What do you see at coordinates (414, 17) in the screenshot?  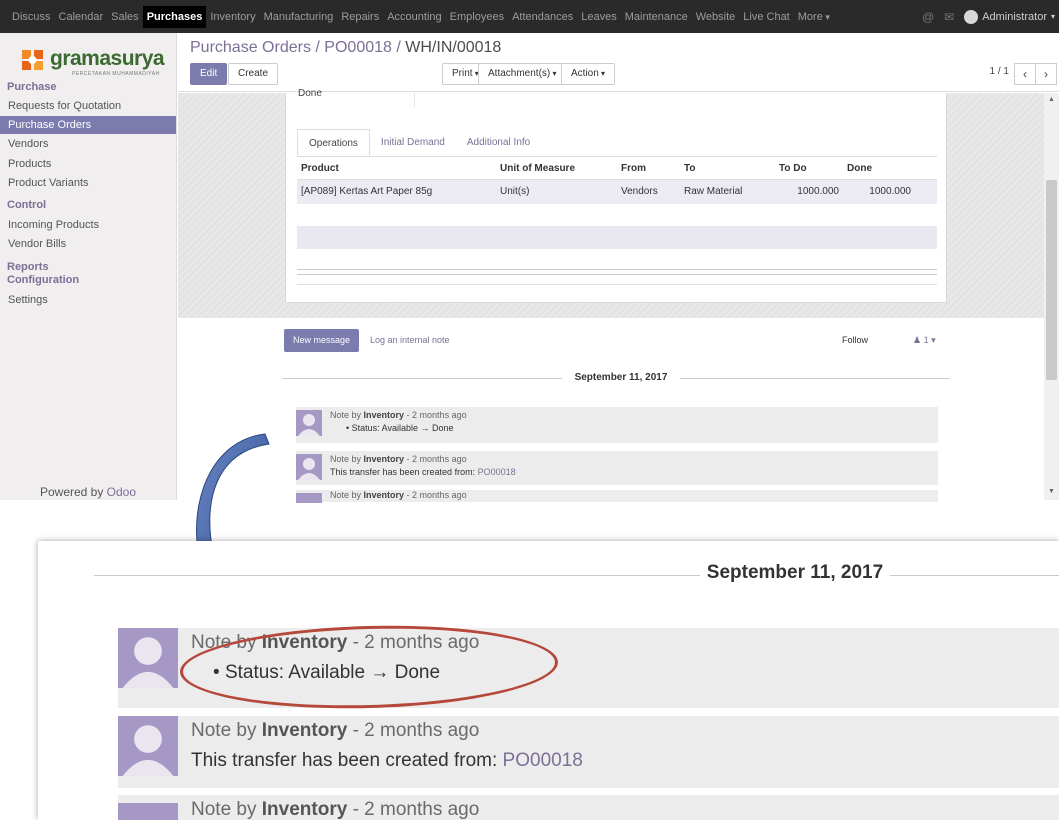 I see `menu-accounting: Accounting` at bounding box center [414, 17].